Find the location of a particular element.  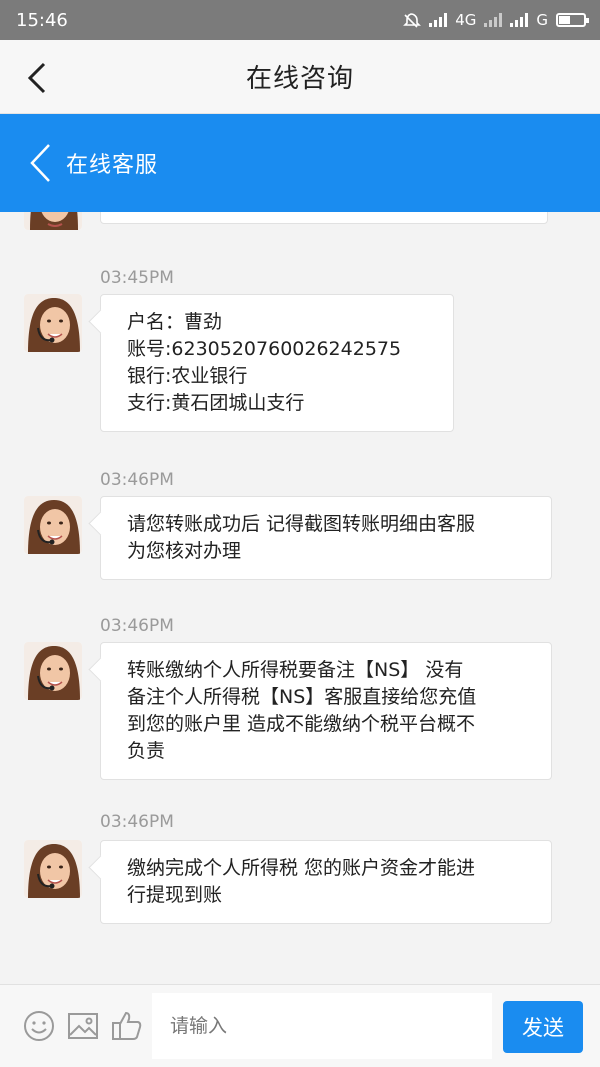

thumbs-up-icon is located at coordinates (127, 1025).